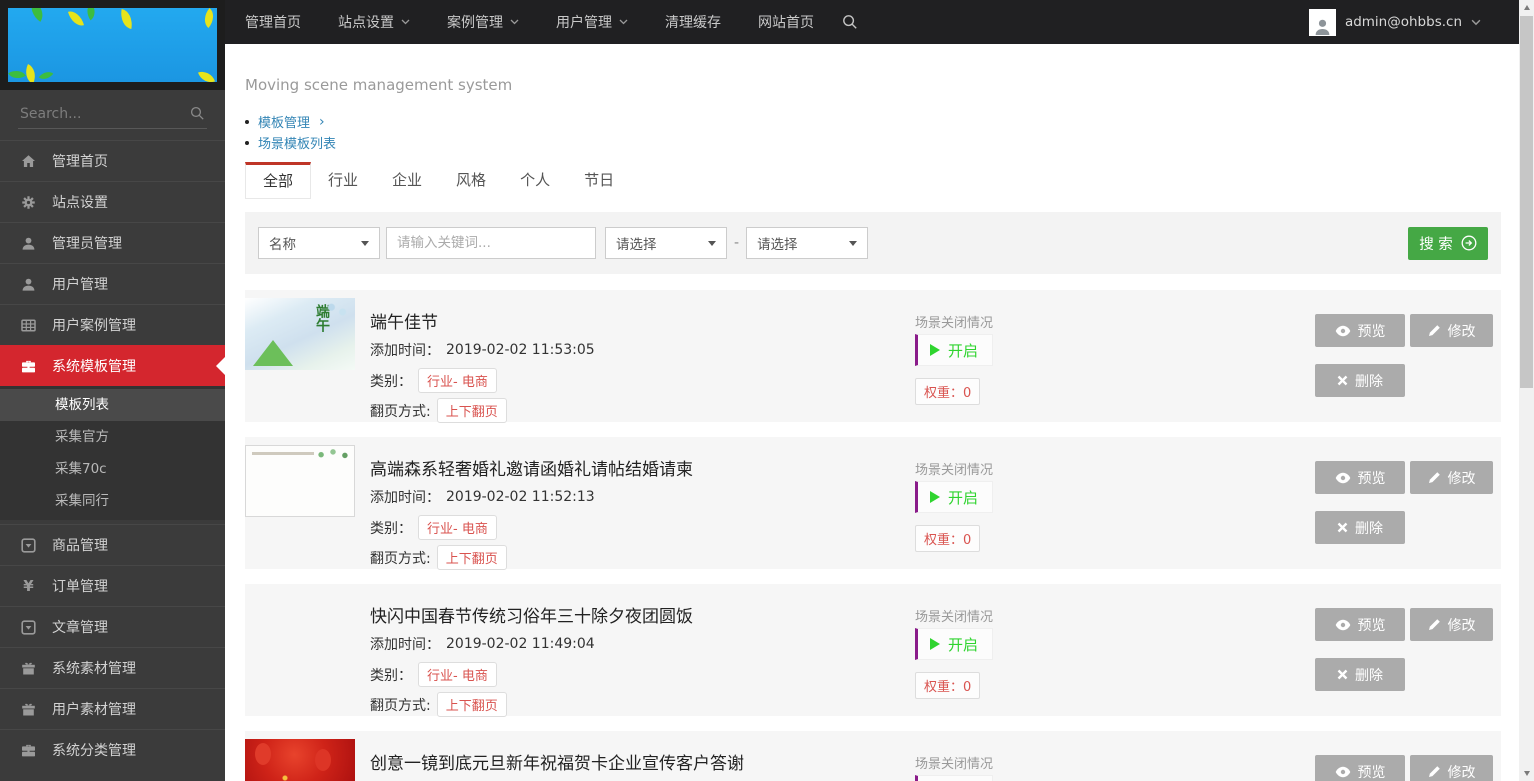 This screenshot has width=1534, height=781. Describe the element at coordinates (273, 22) in the screenshot. I see `nav-item-admin-home: 管理首页` at that location.